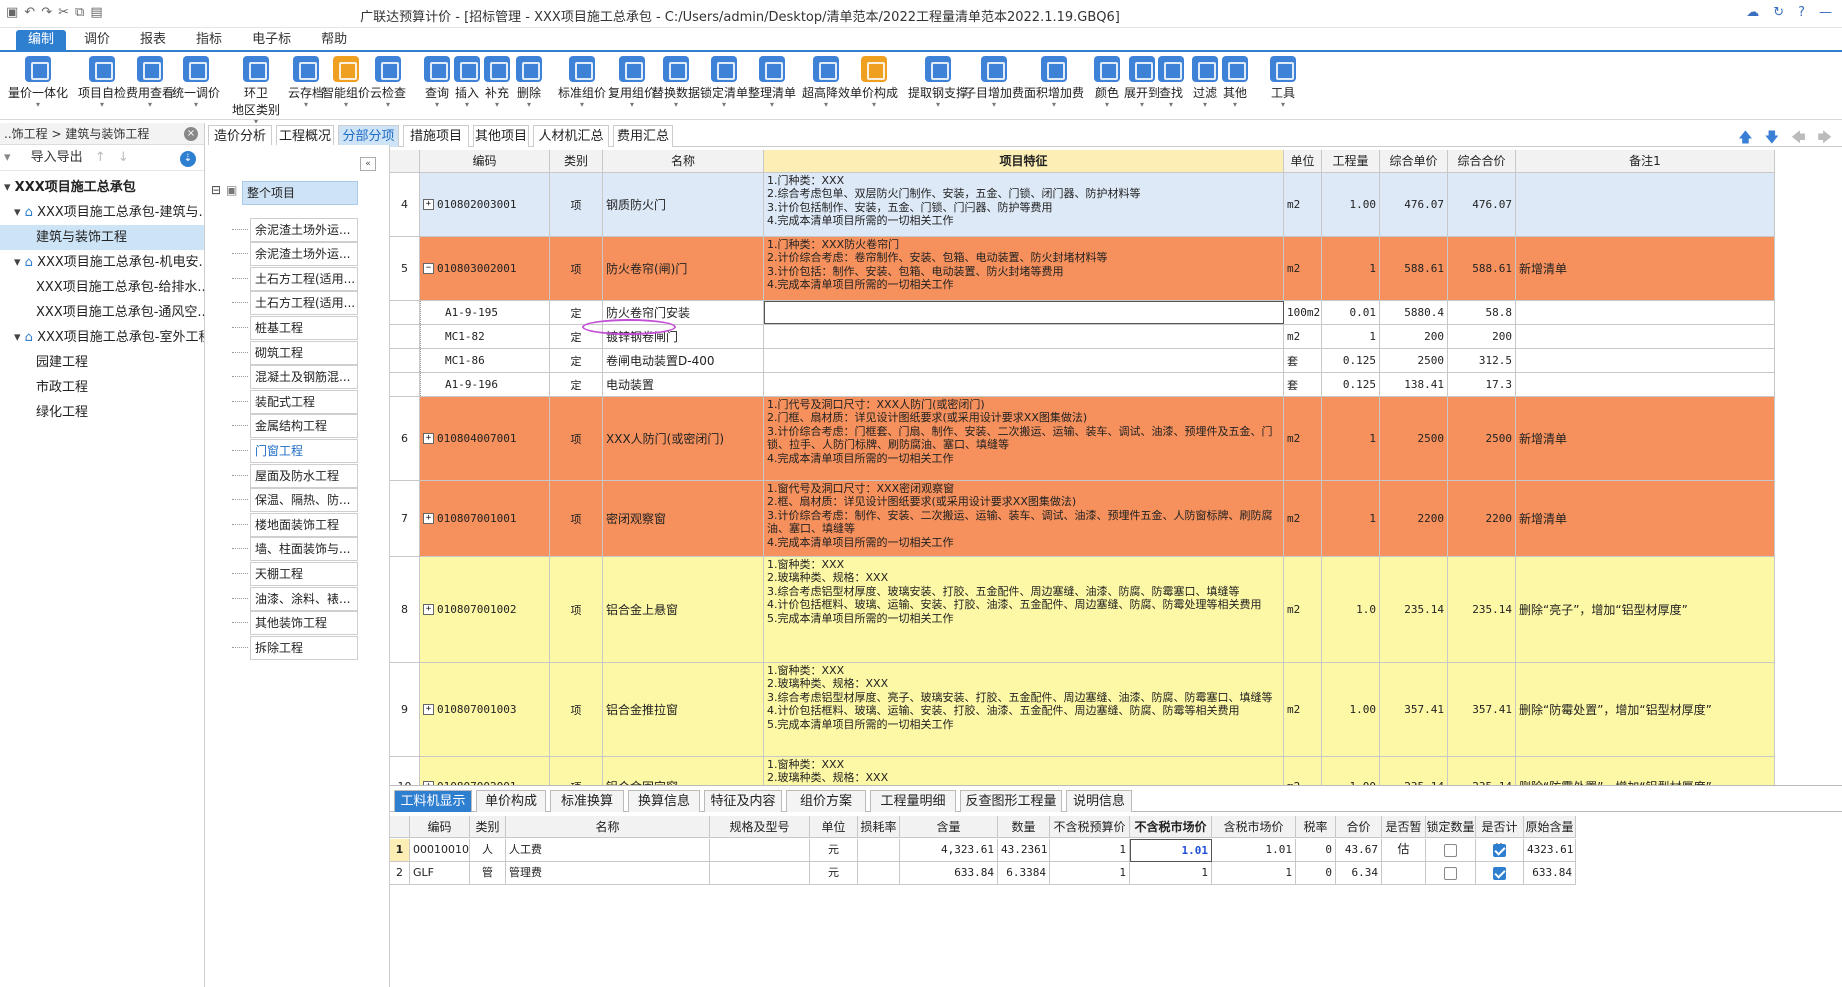  Describe the element at coordinates (724, 82) in the screenshot. I see `ribbon-button-15: 锁定清单 ▾` at that location.